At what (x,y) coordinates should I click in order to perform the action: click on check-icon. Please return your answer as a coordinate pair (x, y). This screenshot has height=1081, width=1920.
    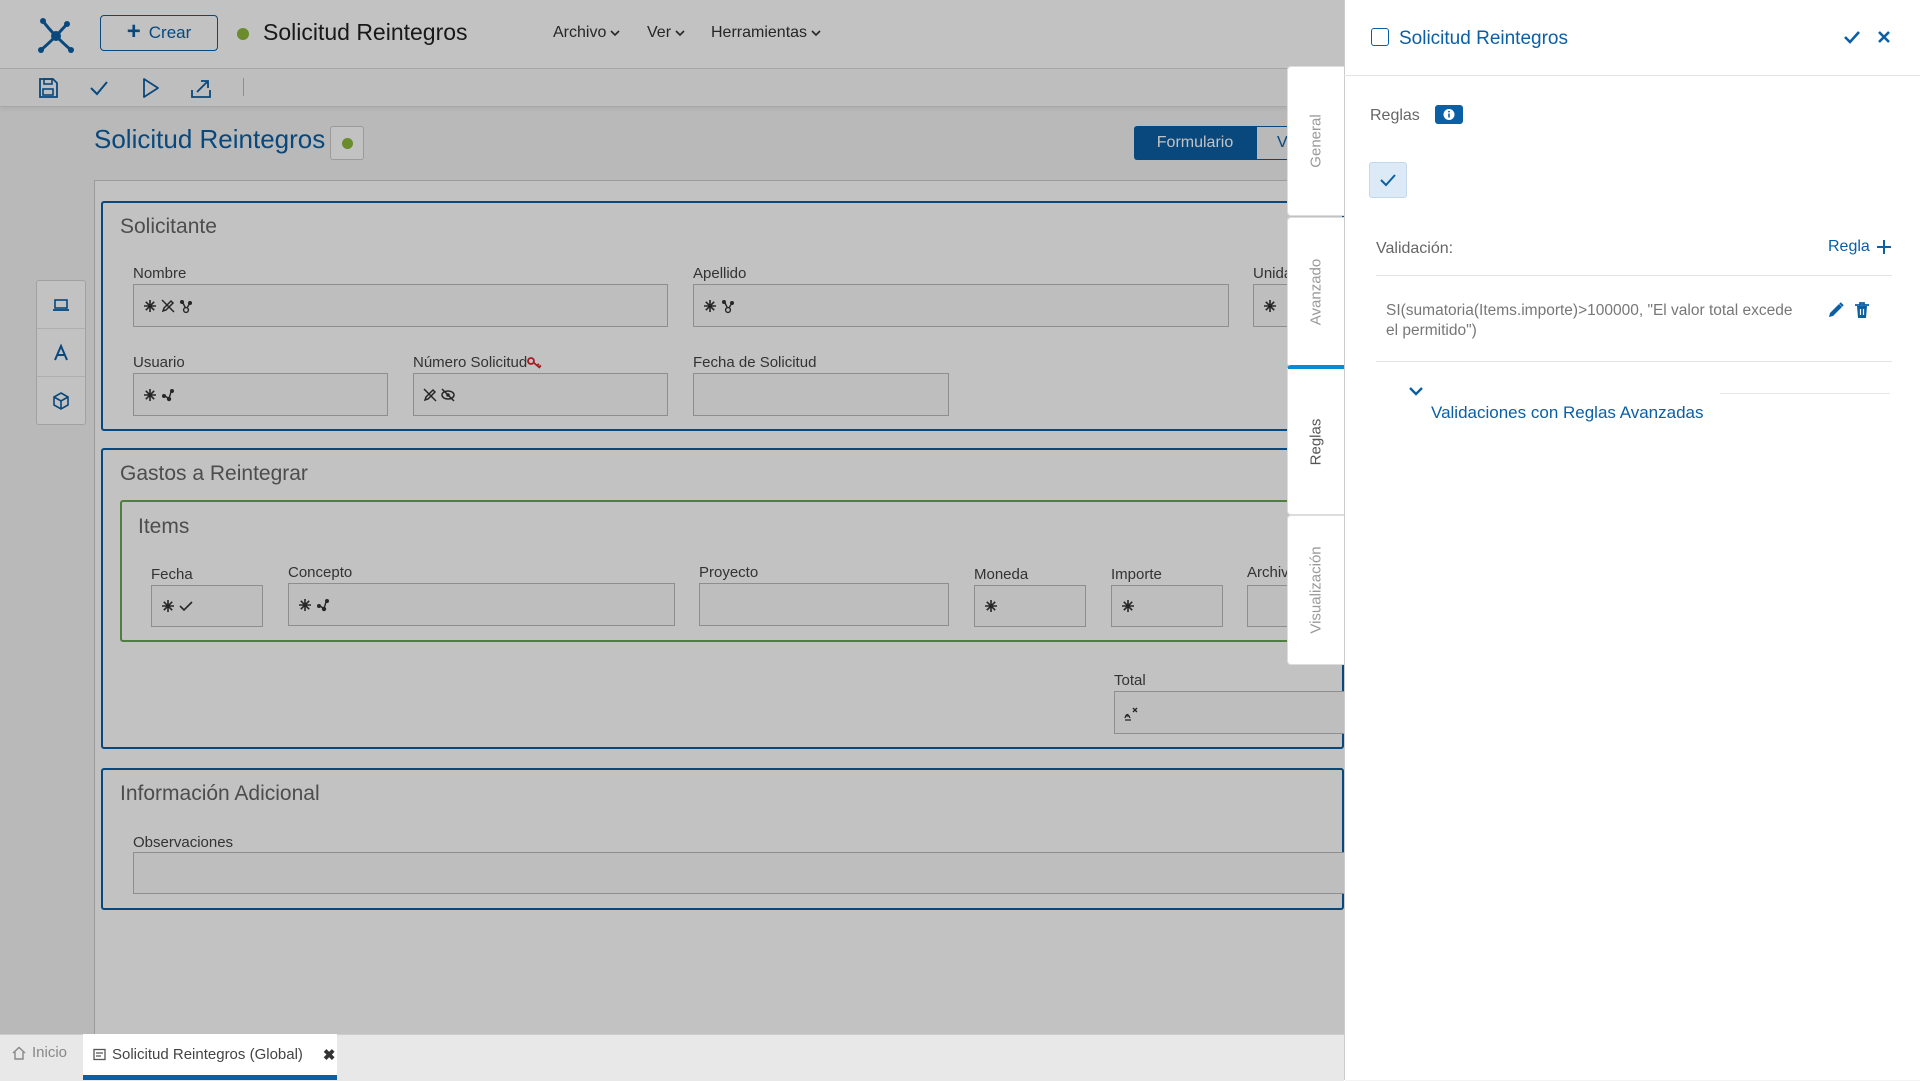
    Looking at the image, I should click on (1388, 180).